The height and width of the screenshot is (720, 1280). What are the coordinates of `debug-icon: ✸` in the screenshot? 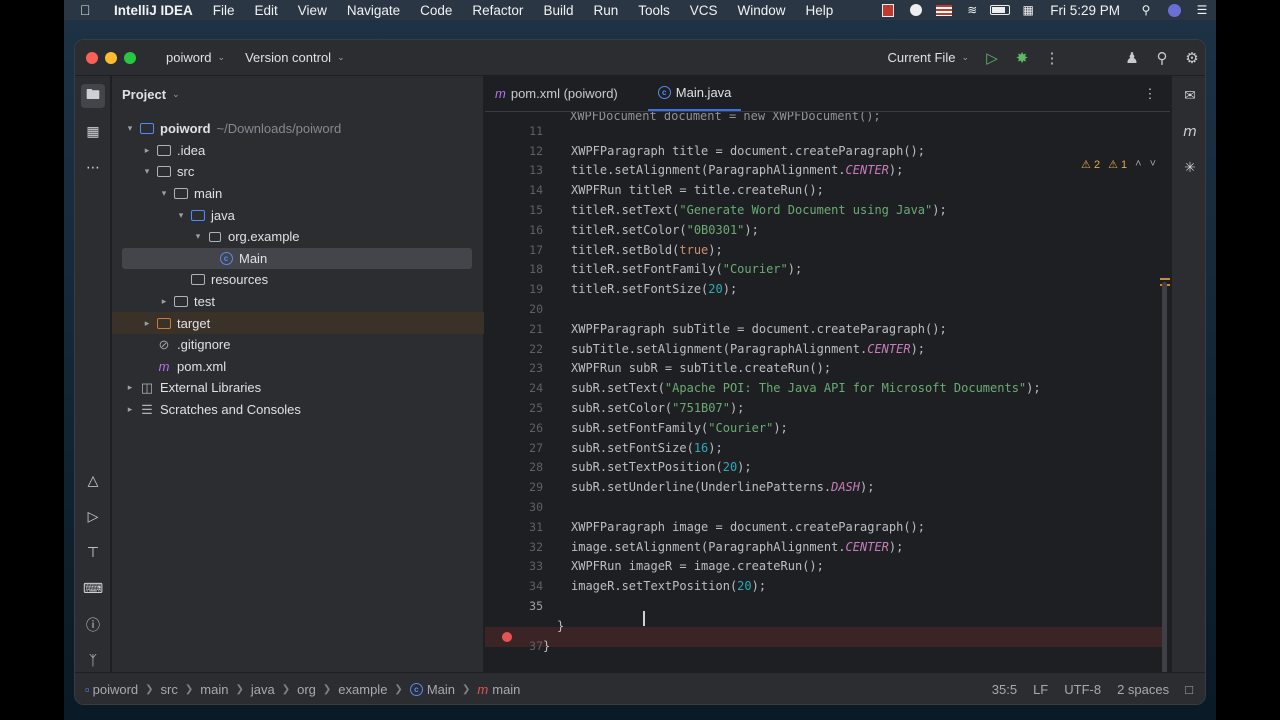 It's located at (1022, 58).